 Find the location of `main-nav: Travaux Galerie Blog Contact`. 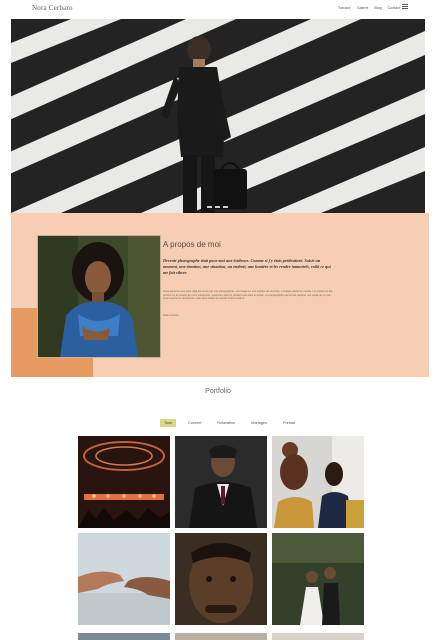

main-nav: Travaux Galerie Blog Contact is located at coordinates (369, 8).